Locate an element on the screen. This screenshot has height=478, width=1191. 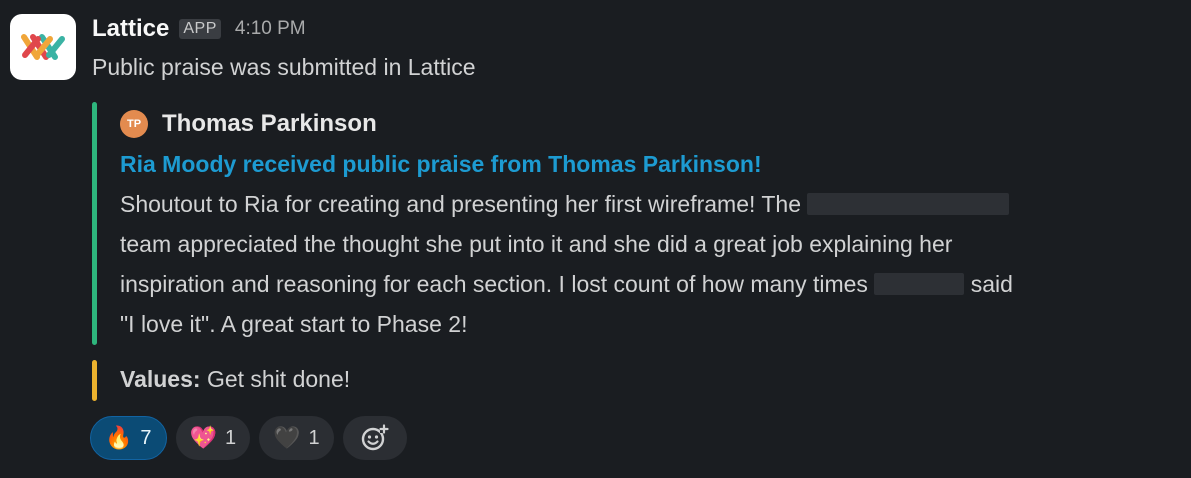
add-reaction-button is located at coordinates (374, 438).